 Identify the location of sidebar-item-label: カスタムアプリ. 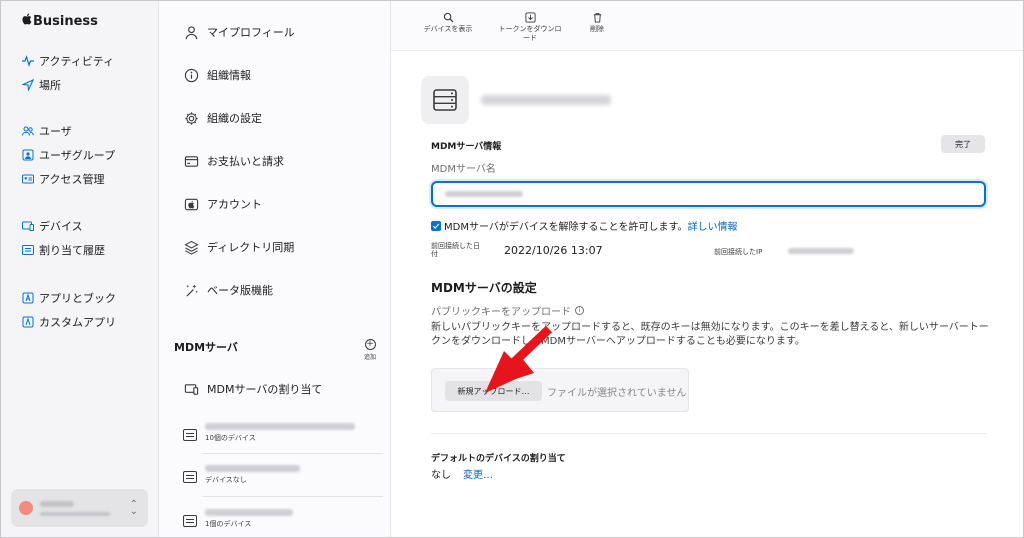
(77, 322).